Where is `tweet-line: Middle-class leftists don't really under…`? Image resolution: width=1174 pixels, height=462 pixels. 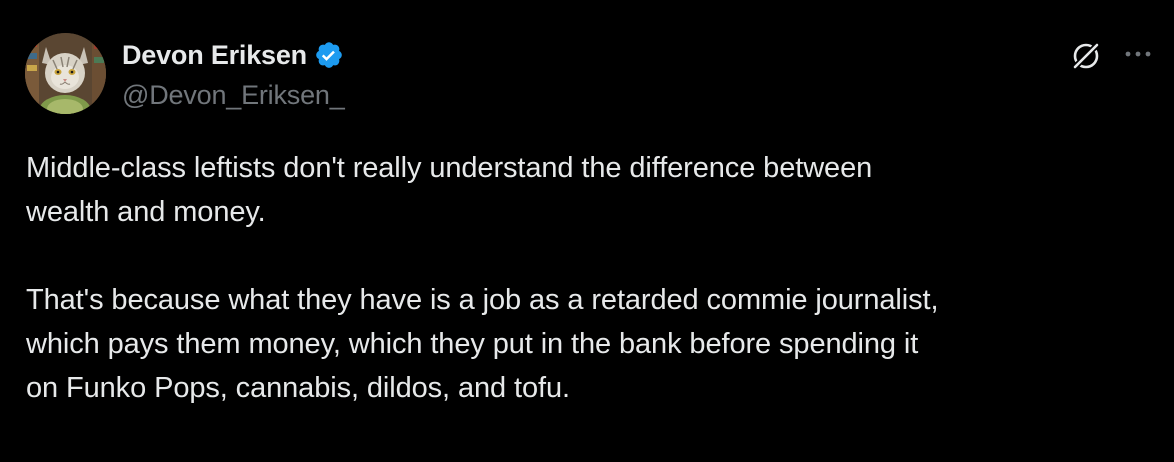 tweet-line: Middle-class leftists don't really under… is located at coordinates (449, 168).